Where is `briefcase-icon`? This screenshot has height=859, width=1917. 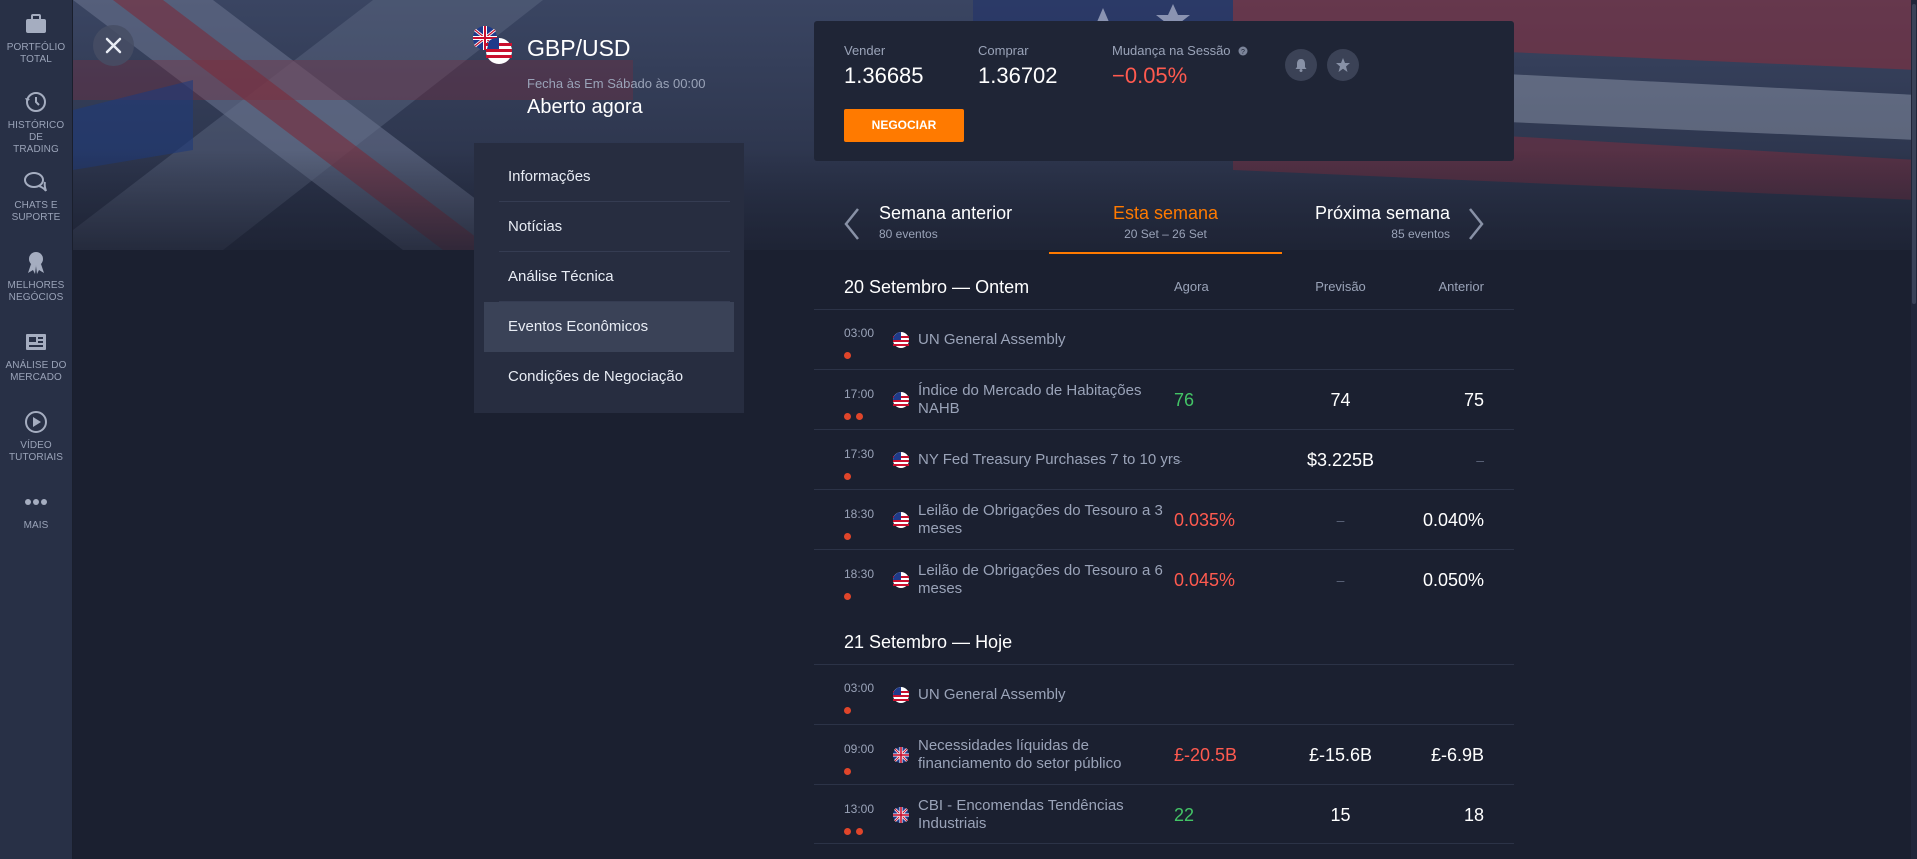
briefcase-icon is located at coordinates (36, 23).